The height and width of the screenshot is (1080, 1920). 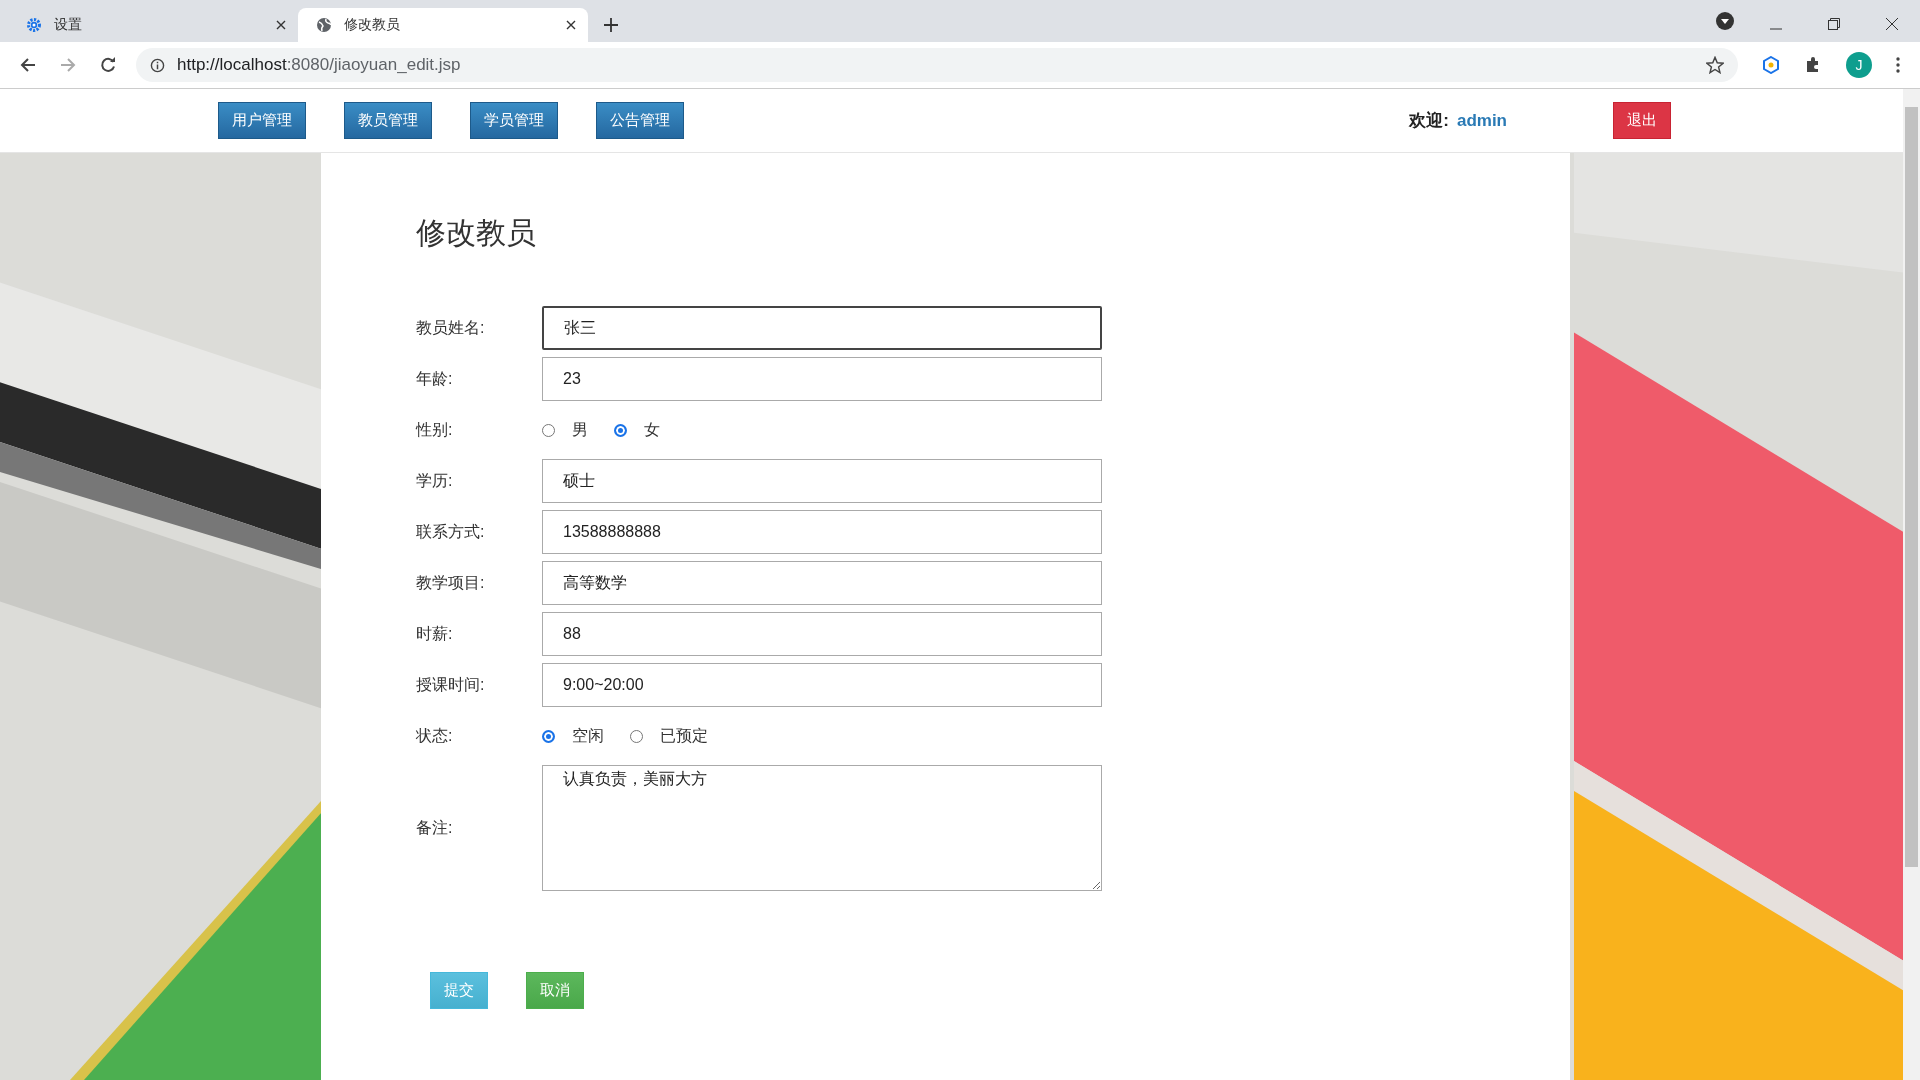 I want to click on nav-button: 教员管理, so click(x=388, y=120).